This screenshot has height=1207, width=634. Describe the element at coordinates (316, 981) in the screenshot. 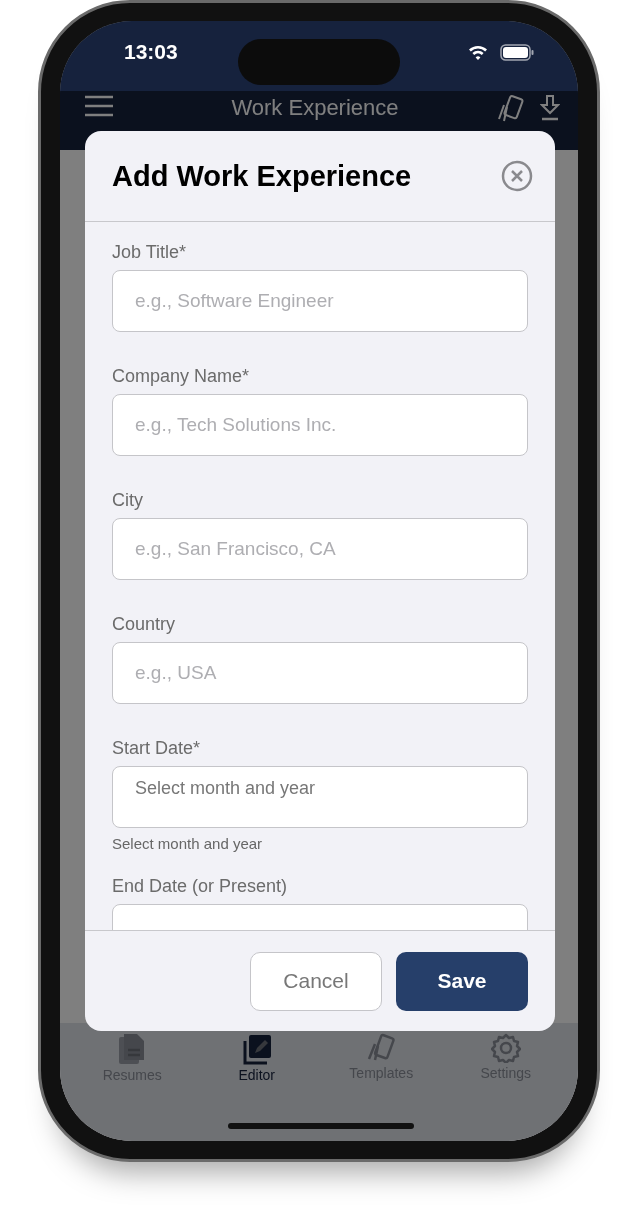

I see `cancel-button: Cancel` at that location.